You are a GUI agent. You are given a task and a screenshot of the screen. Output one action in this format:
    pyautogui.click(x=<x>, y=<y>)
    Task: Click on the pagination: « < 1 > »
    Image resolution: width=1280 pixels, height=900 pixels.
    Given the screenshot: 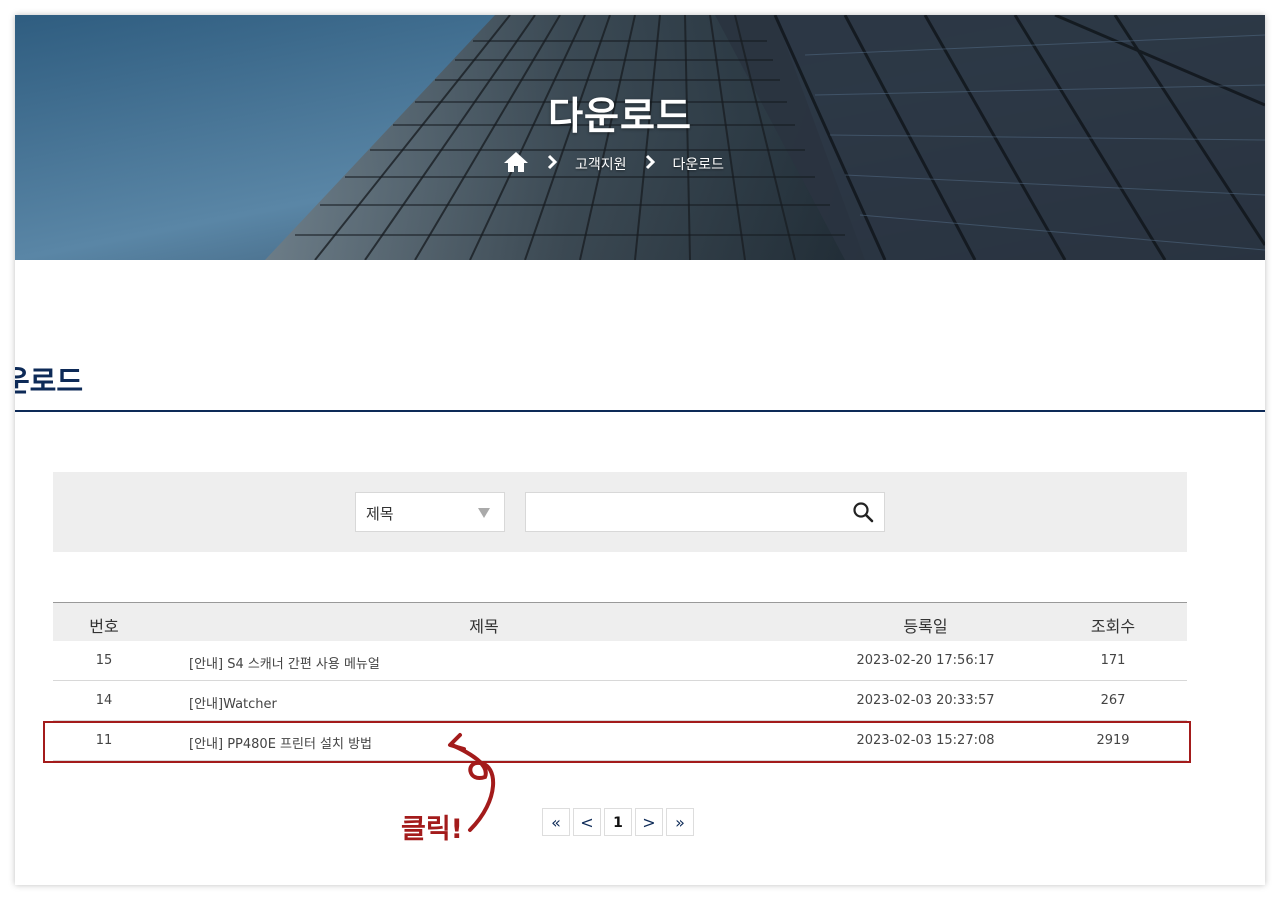 What is the action you would take?
    pyautogui.click(x=619, y=822)
    